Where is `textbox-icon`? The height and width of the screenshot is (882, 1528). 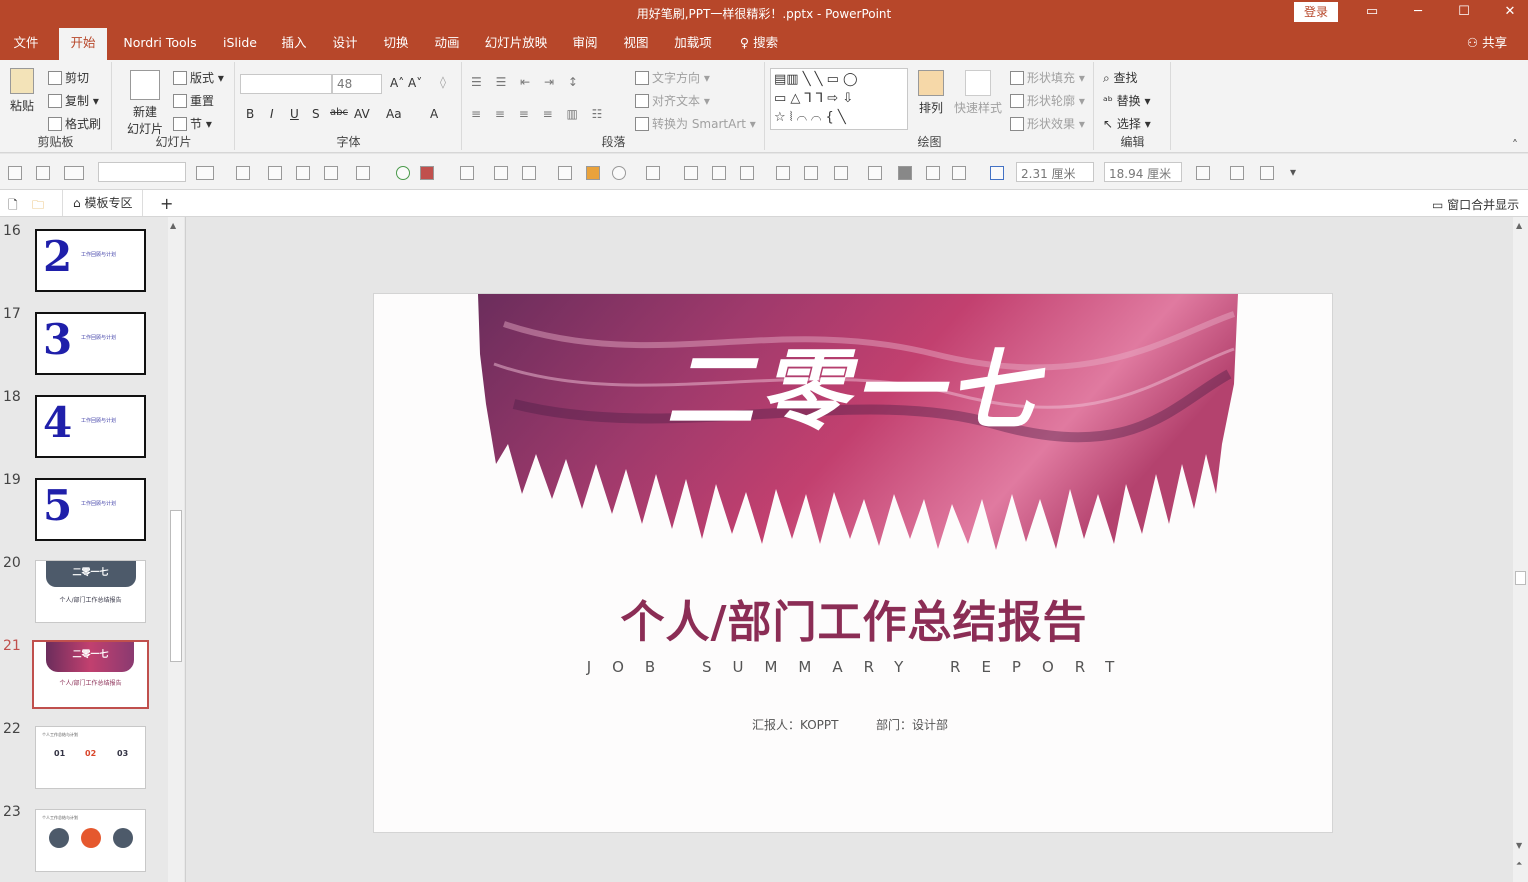
textbox-icon is located at coordinates (74, 173).